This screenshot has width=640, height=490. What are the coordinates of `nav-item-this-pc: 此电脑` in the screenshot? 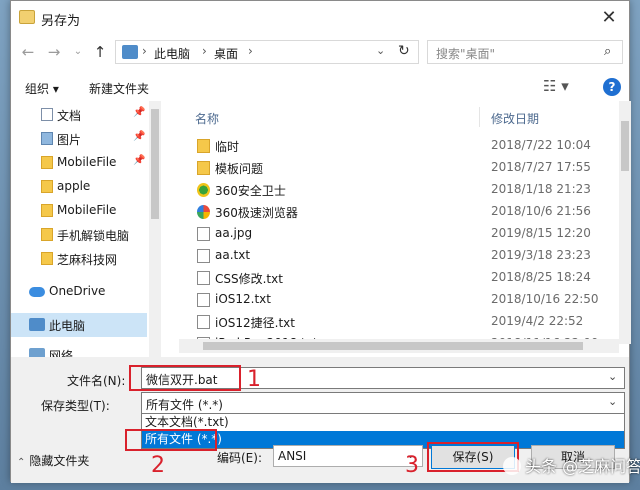 It's located at (79, 325).